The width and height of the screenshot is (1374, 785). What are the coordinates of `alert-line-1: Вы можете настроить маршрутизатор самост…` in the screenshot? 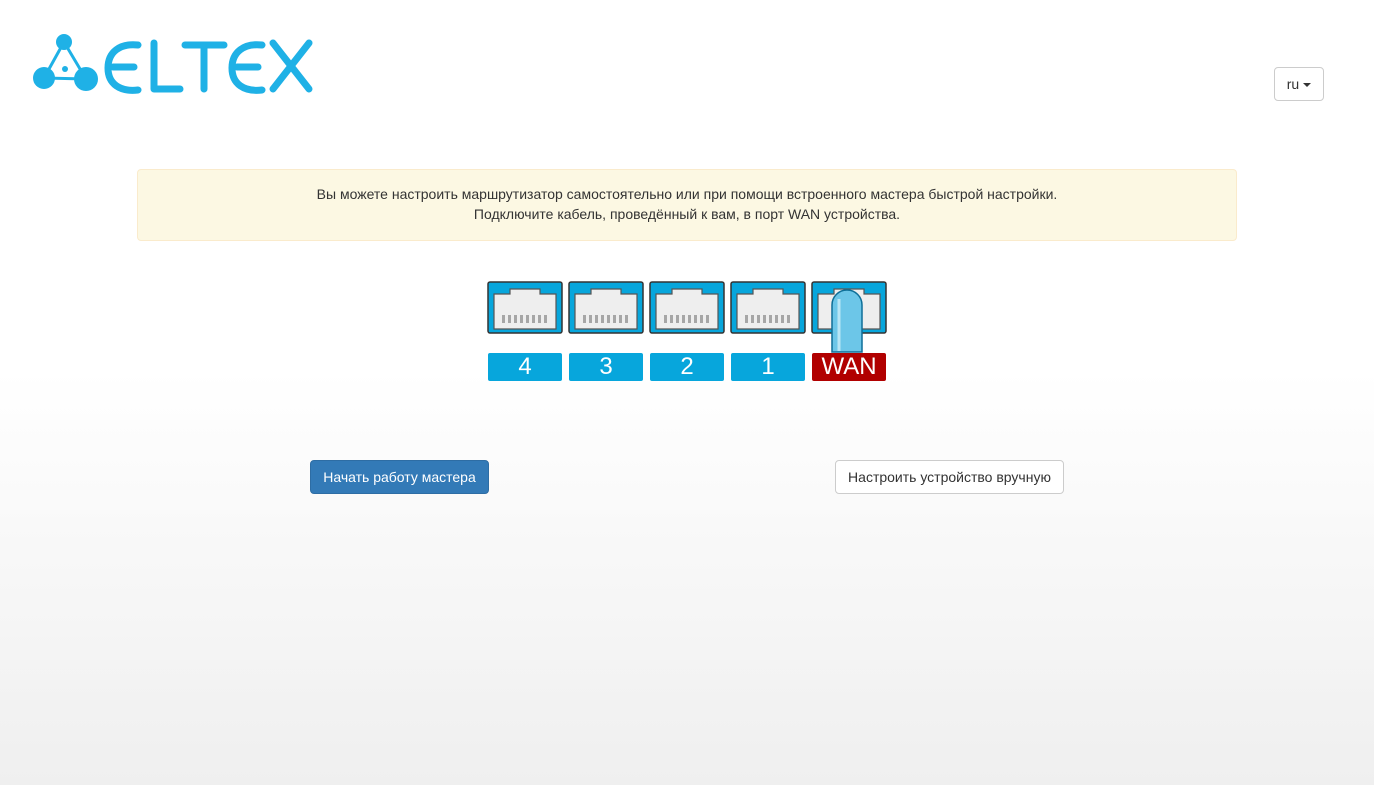 It's located at (687, 194).